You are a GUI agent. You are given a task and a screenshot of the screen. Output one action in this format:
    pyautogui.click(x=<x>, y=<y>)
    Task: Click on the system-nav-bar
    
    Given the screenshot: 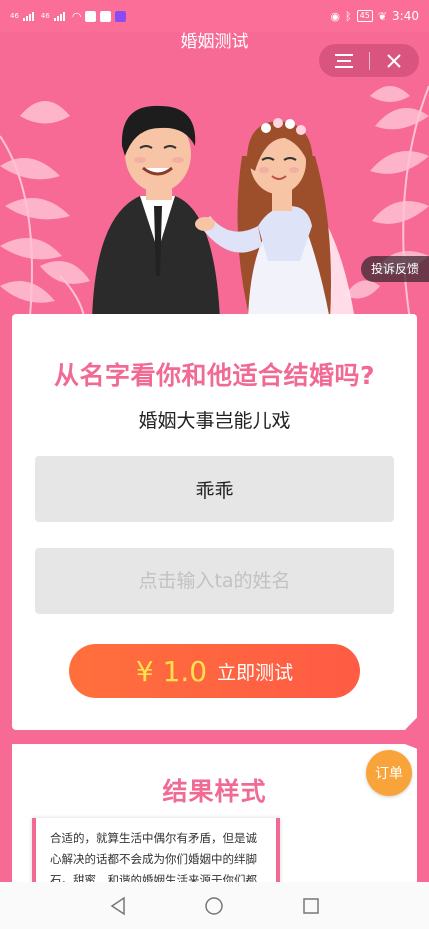 What is the action you would take?
    pyautogui.click(x=214, y=905)
    